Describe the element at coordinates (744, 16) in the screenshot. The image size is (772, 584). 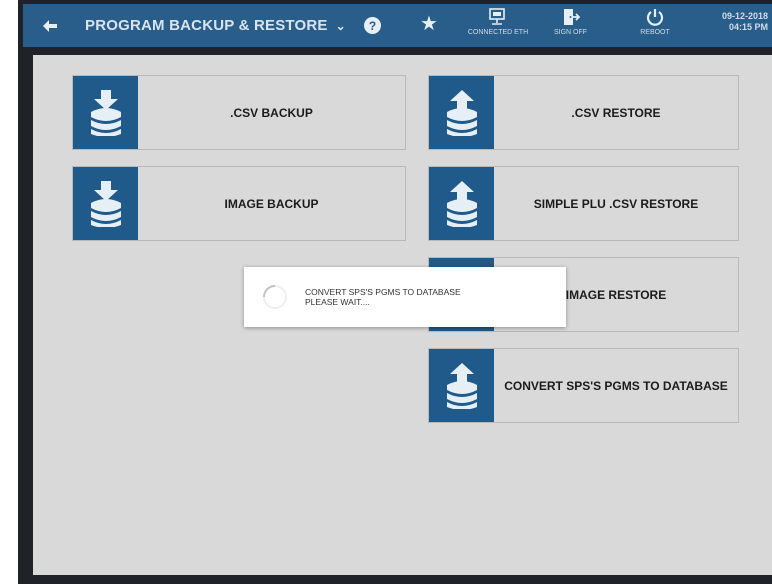
I see `date-text: 09-12-2018` at that location.